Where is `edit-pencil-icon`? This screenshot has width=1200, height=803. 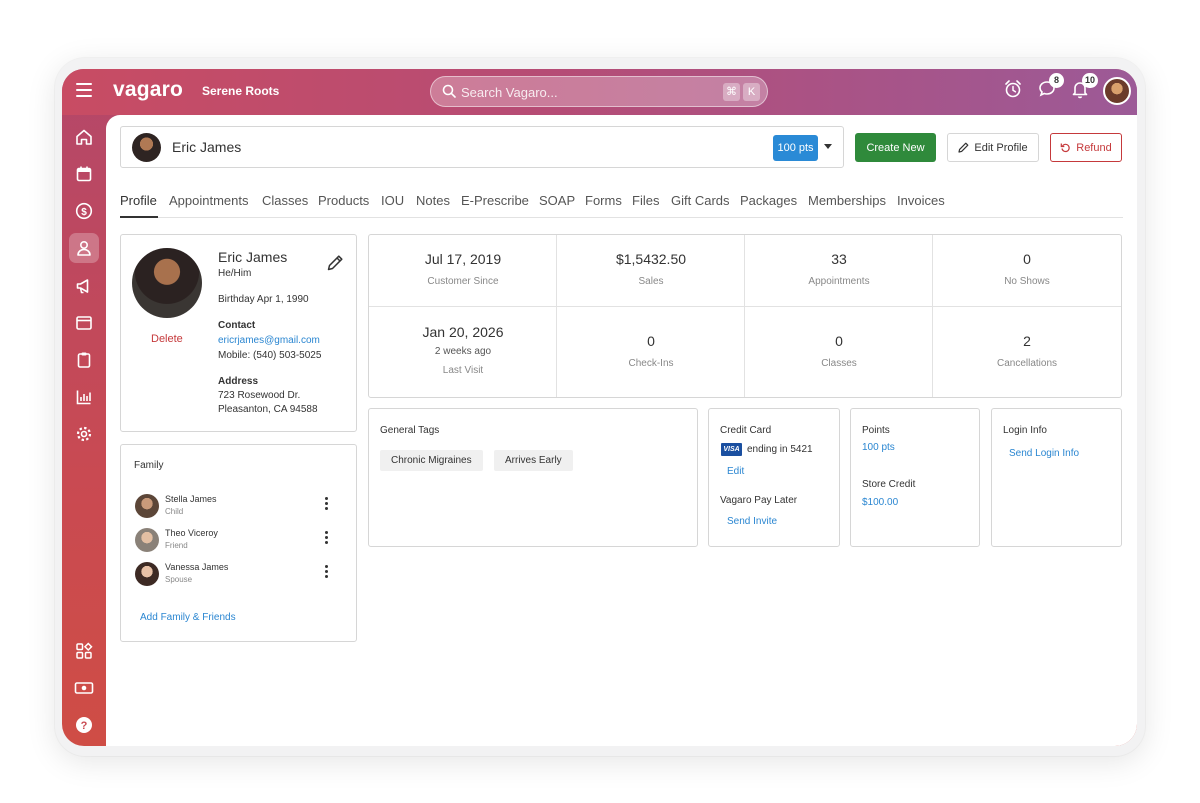
edit-pencil-icon is located at coordinates (335, 262).